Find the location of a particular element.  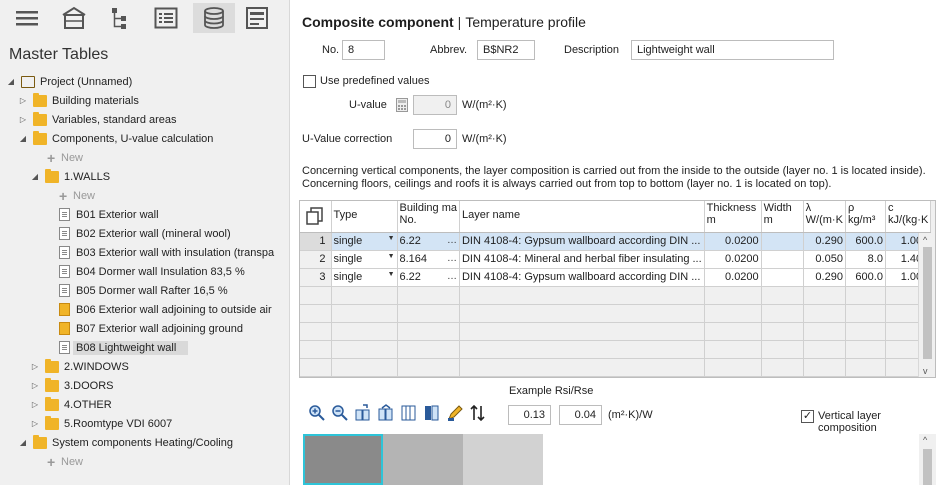

list-icon is located at coordinates (166, 18).